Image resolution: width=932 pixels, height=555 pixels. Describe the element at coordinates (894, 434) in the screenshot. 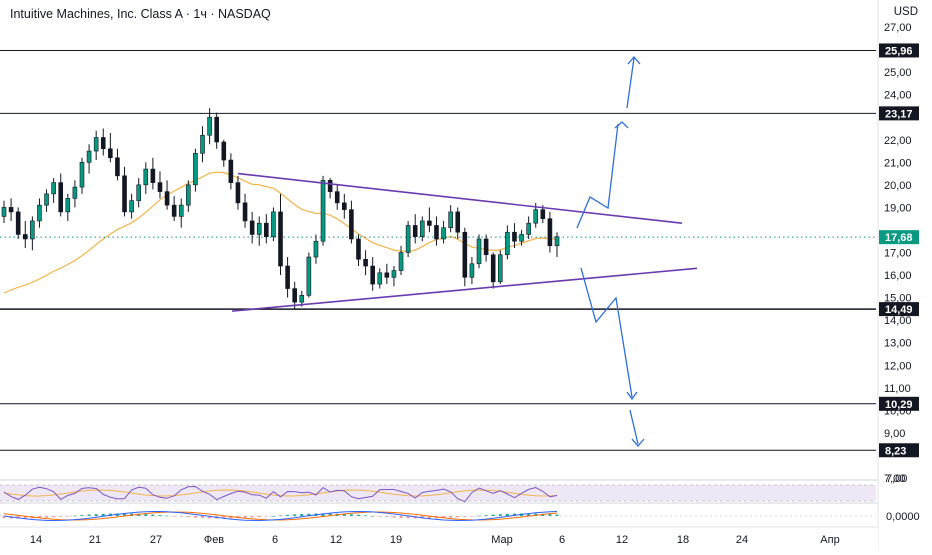

I see `price-tick-label: 9,00` at that location.